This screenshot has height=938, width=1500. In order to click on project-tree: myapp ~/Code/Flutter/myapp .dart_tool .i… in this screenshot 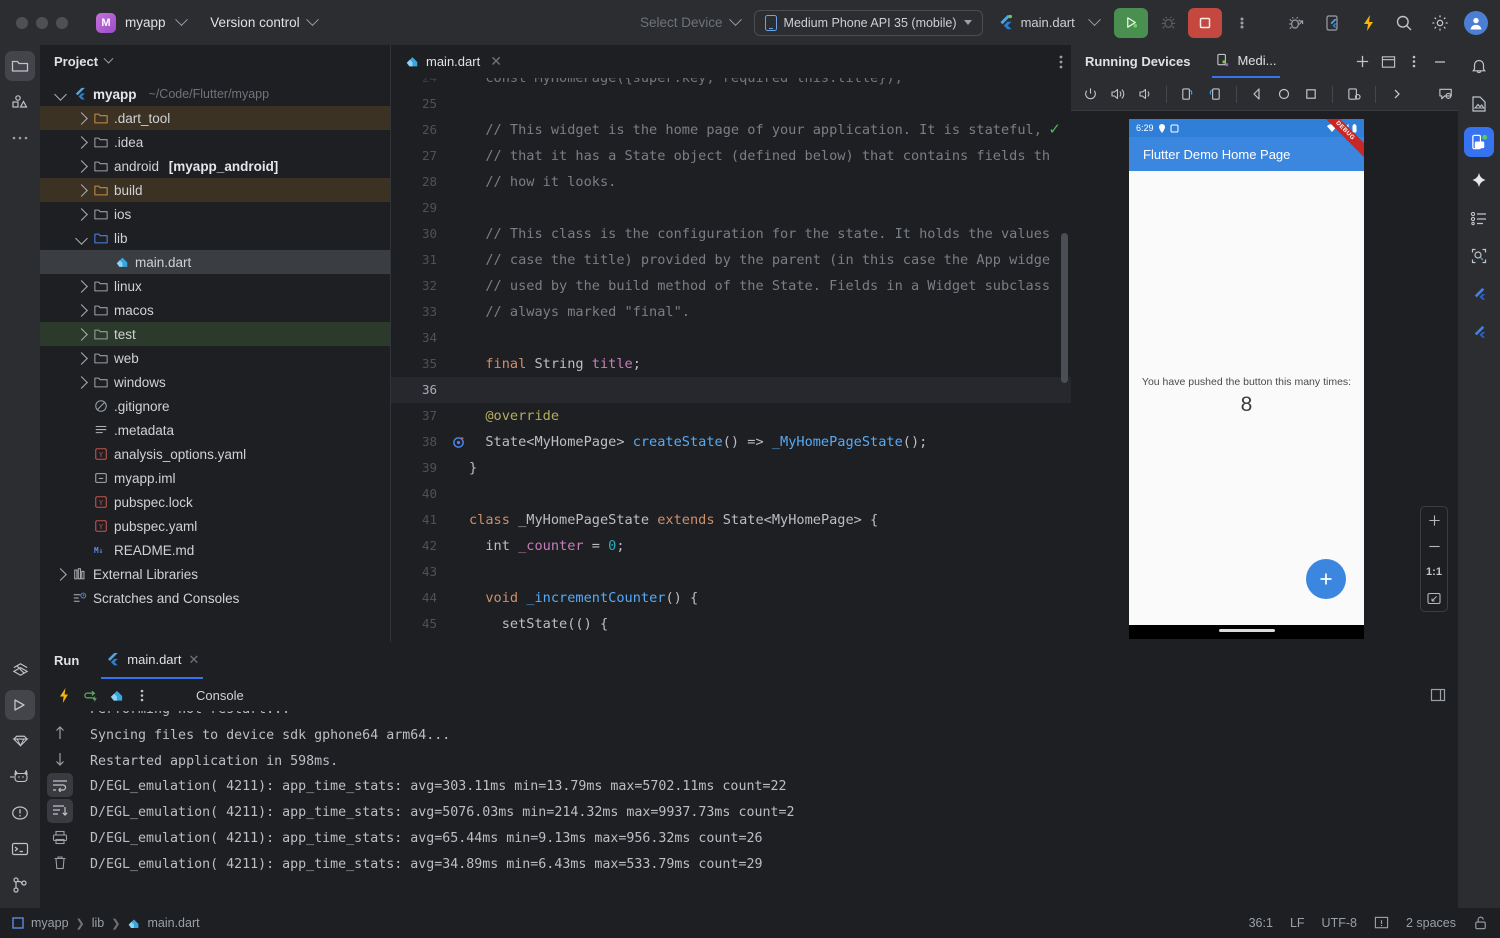, I will do `click(215, 344)`.